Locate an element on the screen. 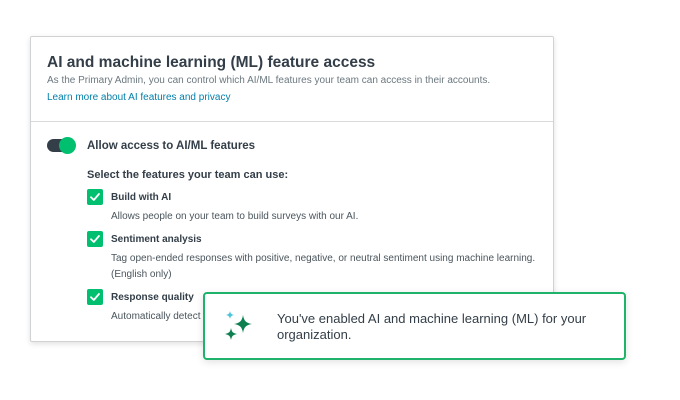 The height and width of the screenshot is (400, 680). build-with-ai-checkbox is located at coordinates (95, 197).